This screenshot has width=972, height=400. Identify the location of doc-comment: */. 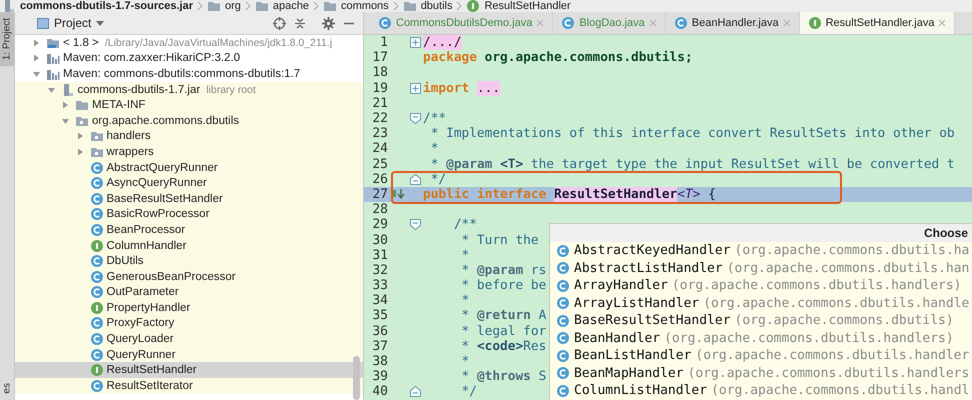
(468, 392).